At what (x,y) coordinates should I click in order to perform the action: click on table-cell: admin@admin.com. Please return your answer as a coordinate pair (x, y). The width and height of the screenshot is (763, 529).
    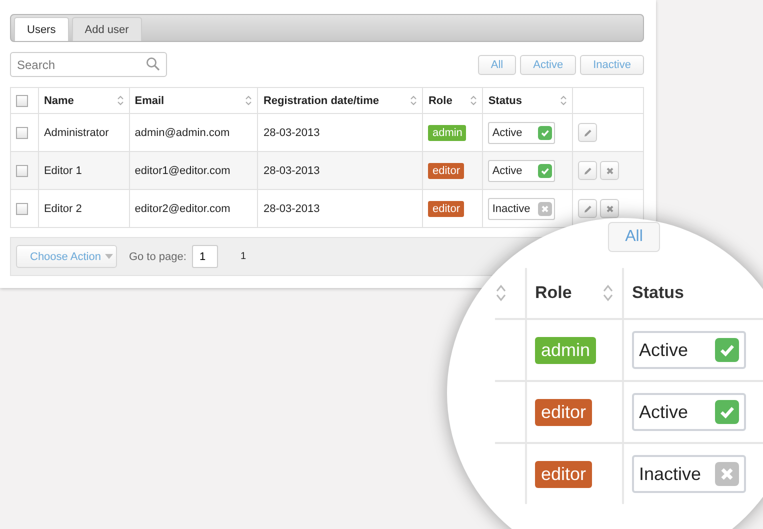
    Looking at the image, I should click on (182, 132).